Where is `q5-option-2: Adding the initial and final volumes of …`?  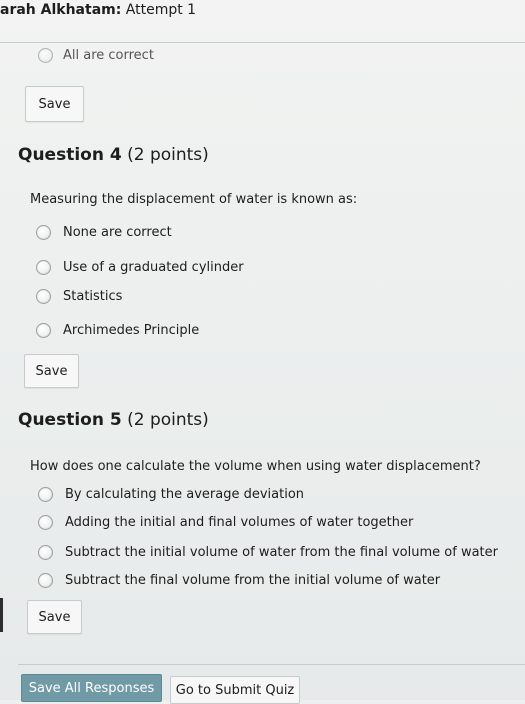 q5-option-2: Adding the initial and final volumes of … is located at coordinates (225, 522).